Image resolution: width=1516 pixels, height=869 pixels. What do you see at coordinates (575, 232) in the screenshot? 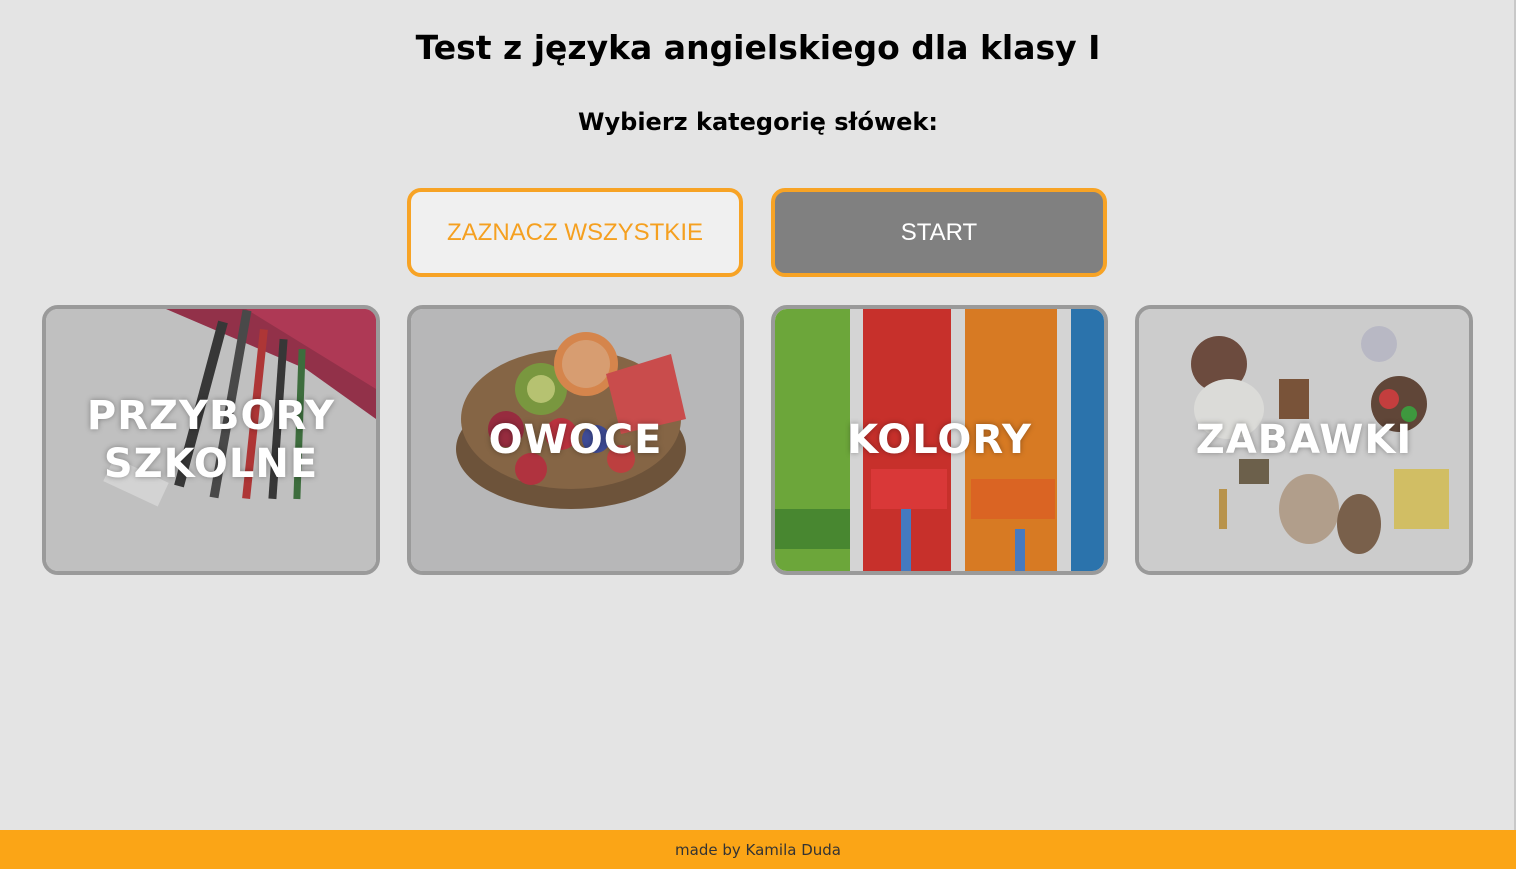
I see `select-all-button: ZAZNACZ WSZYSTKIE` at bounding box center [575, 232].